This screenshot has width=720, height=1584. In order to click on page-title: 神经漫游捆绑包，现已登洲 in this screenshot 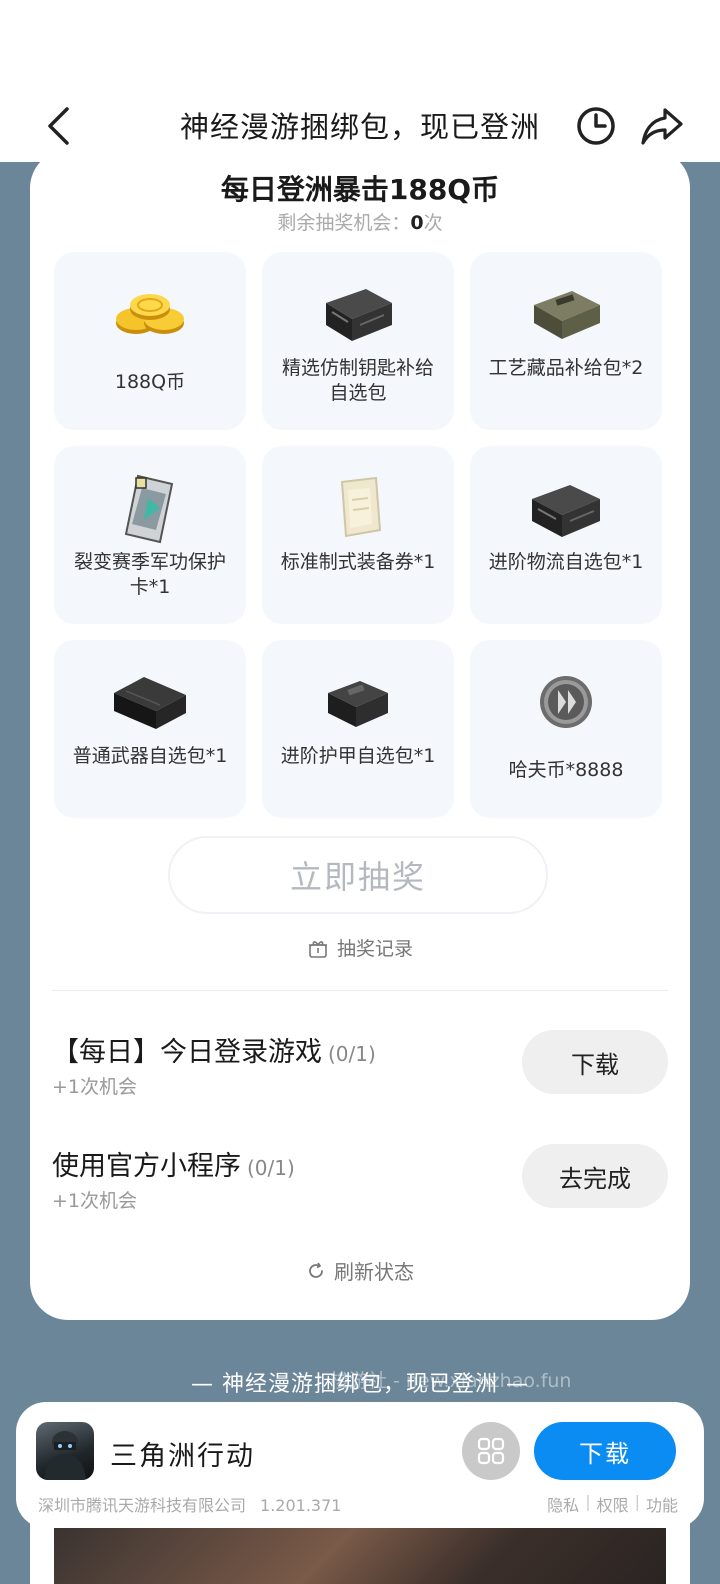, I will do `click(359, 127)`.